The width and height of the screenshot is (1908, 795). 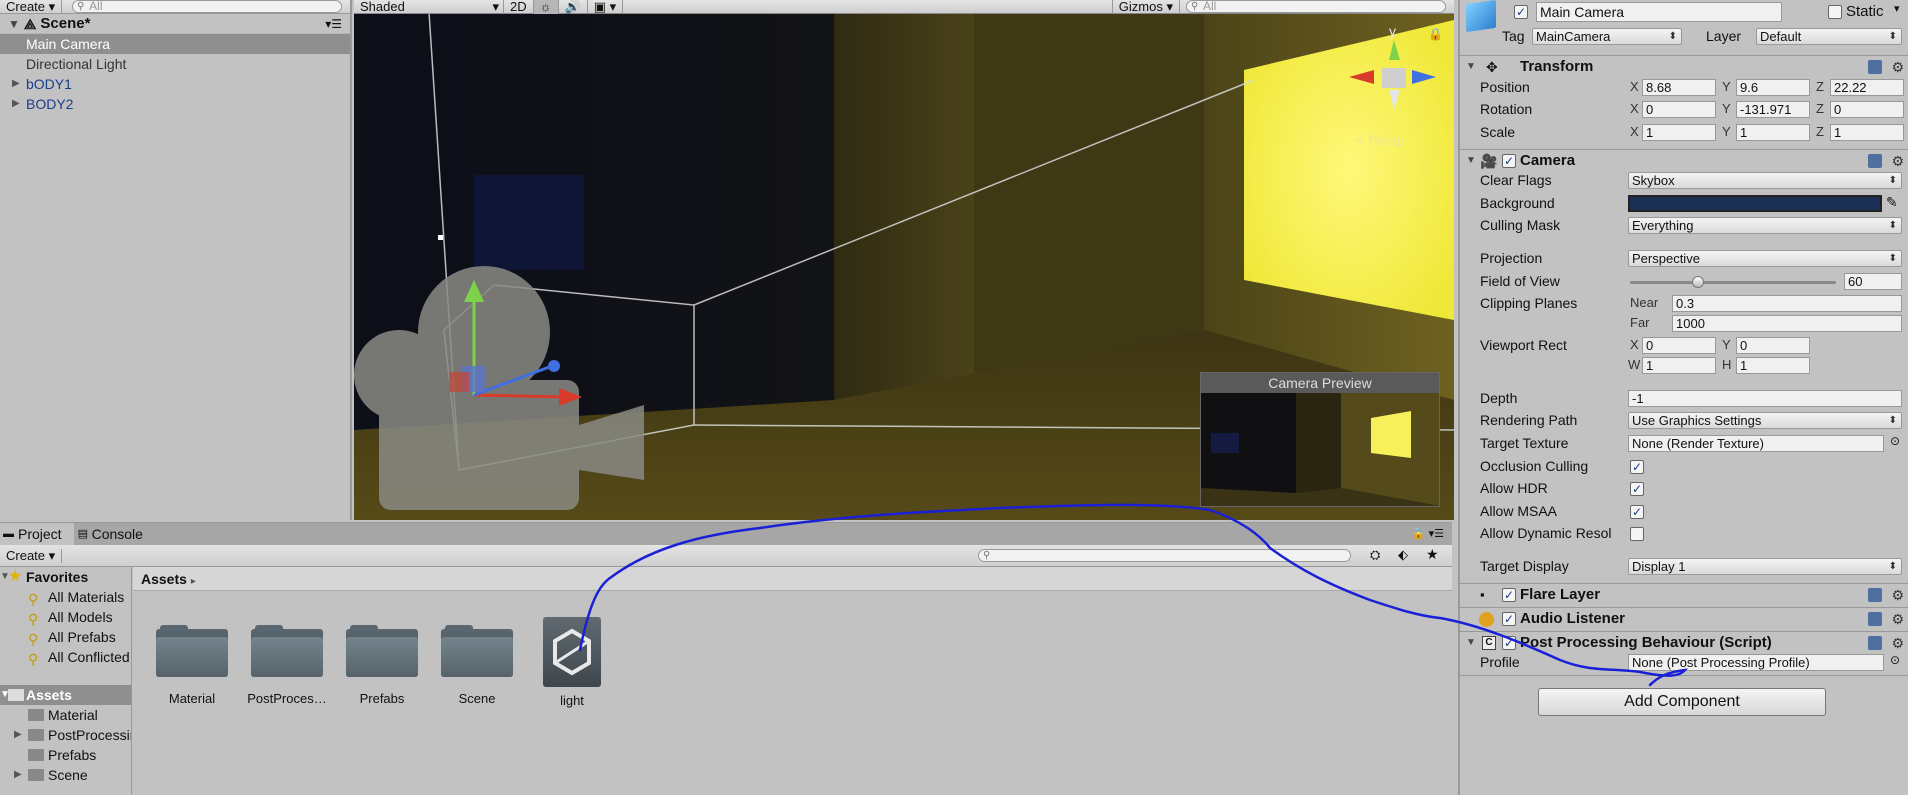 I want to click on position-x-input: 8.68, so click(x=1679, y=87).